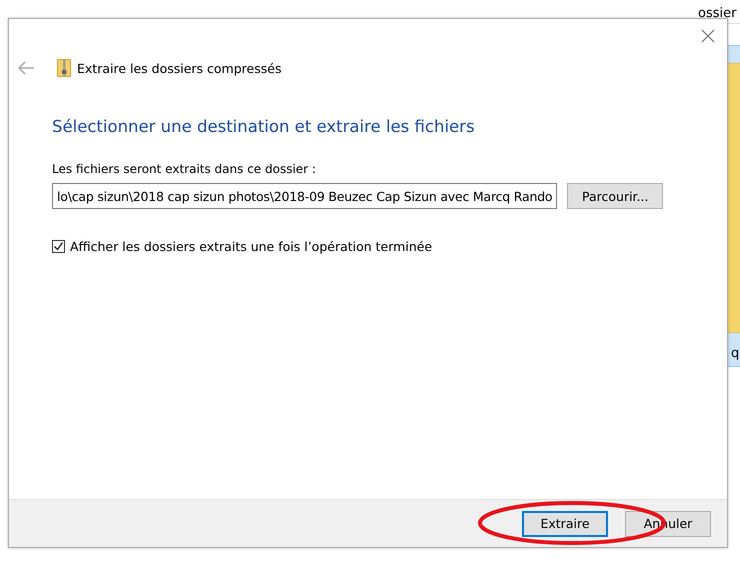  What do you see at coordinates (735, 353) in the screenshot?
I see `item-label: q` at bounding box center [735, 353].